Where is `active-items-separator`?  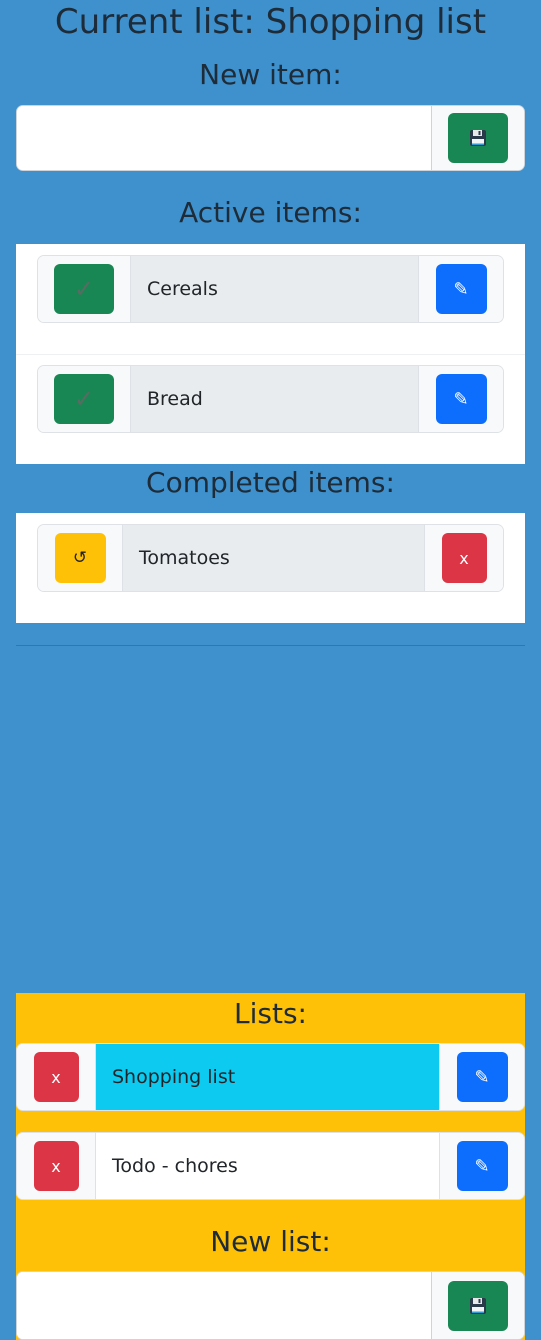 active-items-separator is located at coordinates (270, 354).